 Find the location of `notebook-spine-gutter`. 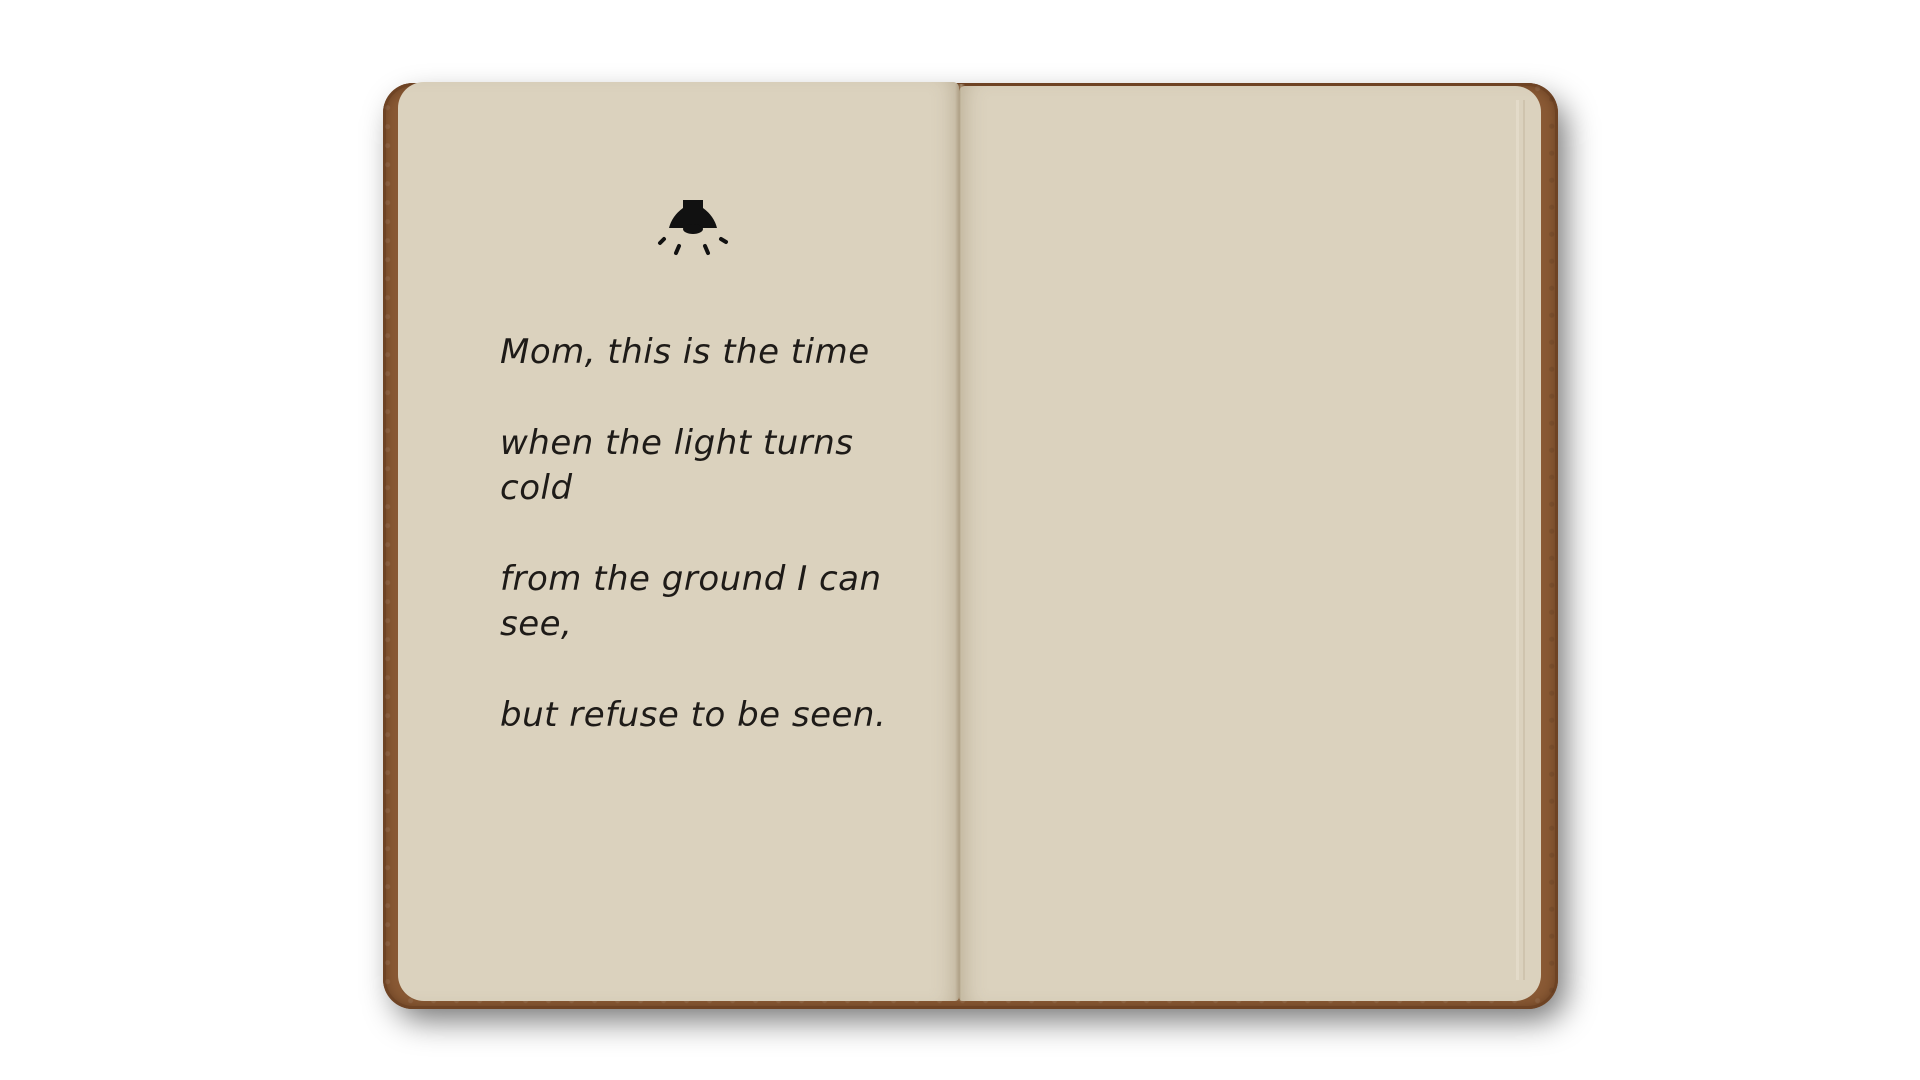

notebook-spine-gutter is located at coordinates (960, 542).